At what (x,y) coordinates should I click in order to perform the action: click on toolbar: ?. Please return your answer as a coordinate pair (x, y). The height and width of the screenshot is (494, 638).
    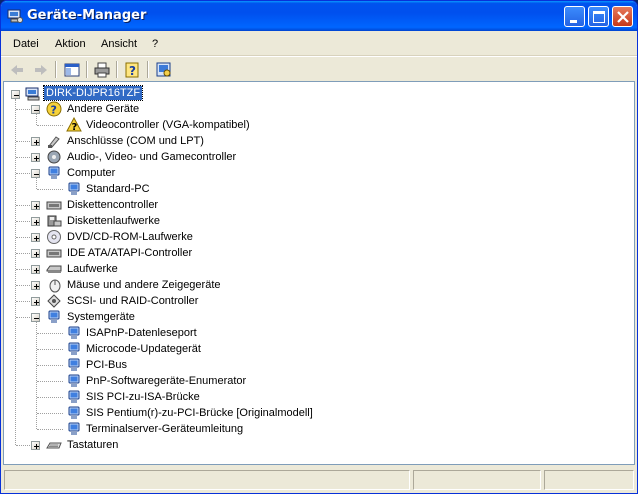
    Looking at the image, I should click on (319, 68).